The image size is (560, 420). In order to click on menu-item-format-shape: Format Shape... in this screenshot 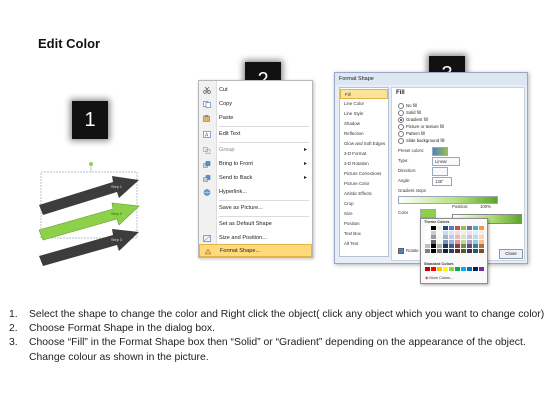, I will do `click(255, 250)`.